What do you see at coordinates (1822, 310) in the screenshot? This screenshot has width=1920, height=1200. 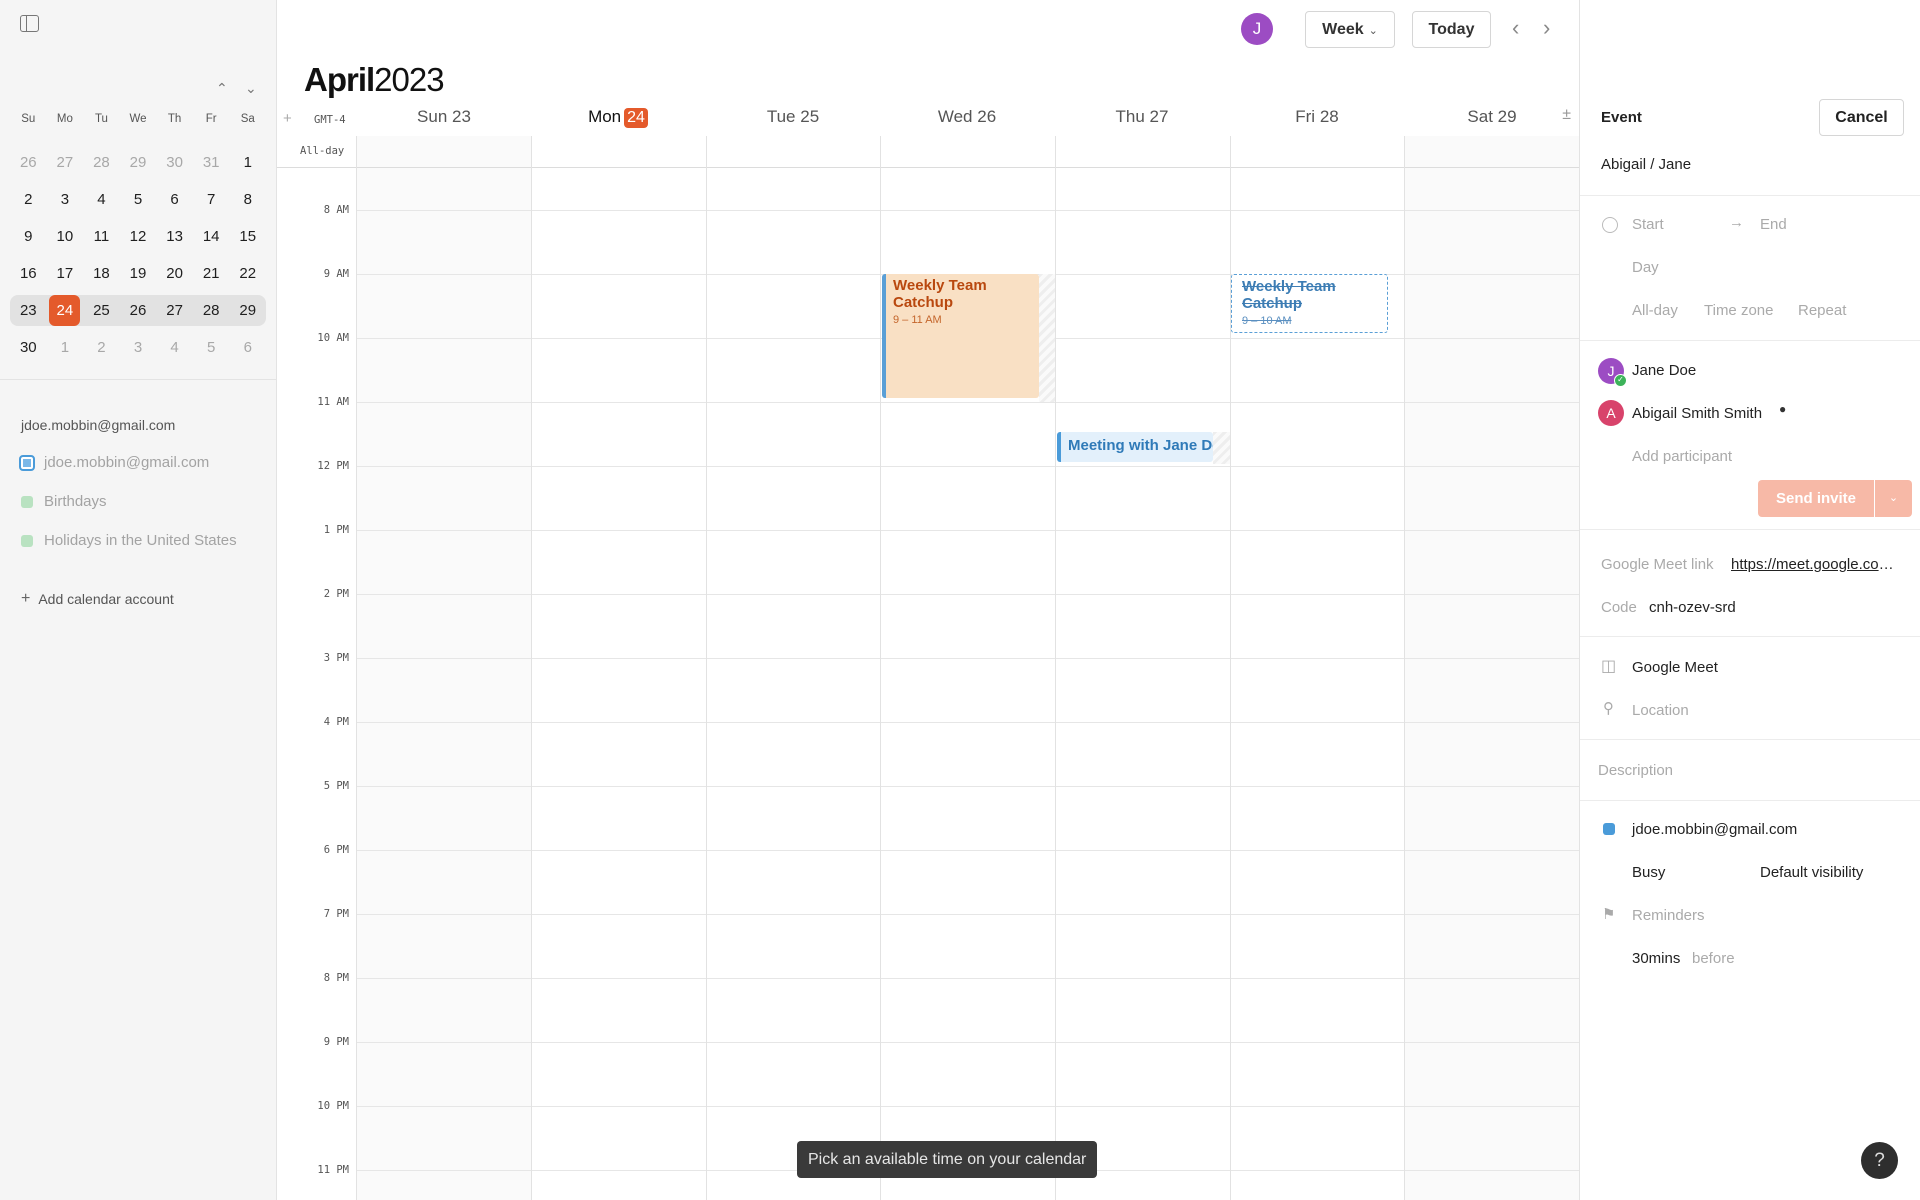 I see `repeat-select: Repeat` at bounding box center [1822, 310].